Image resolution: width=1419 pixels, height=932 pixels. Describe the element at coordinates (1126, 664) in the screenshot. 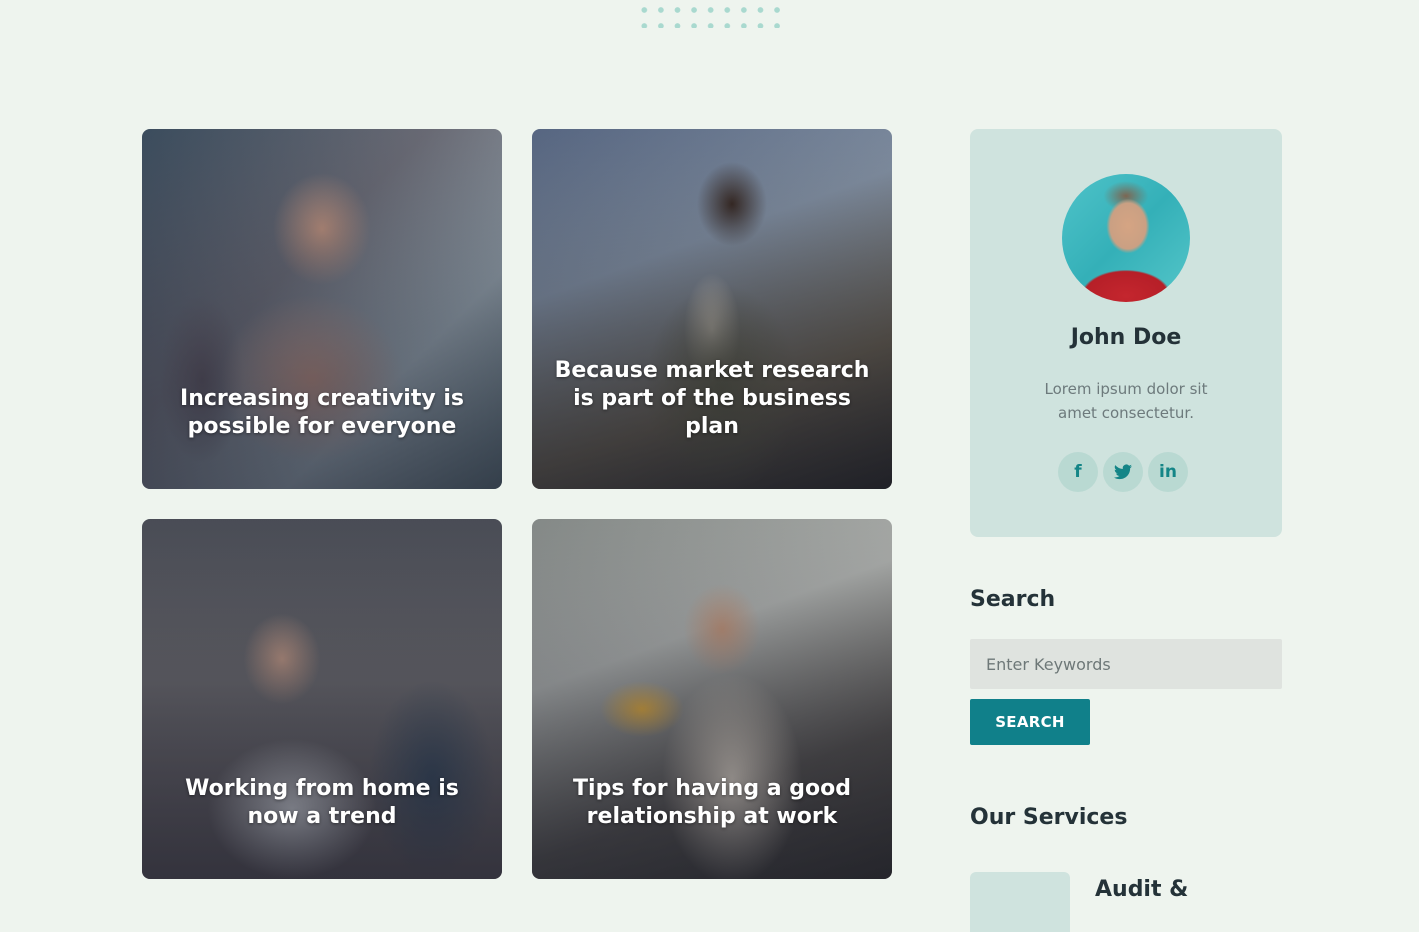

I see `search-input` at that location.